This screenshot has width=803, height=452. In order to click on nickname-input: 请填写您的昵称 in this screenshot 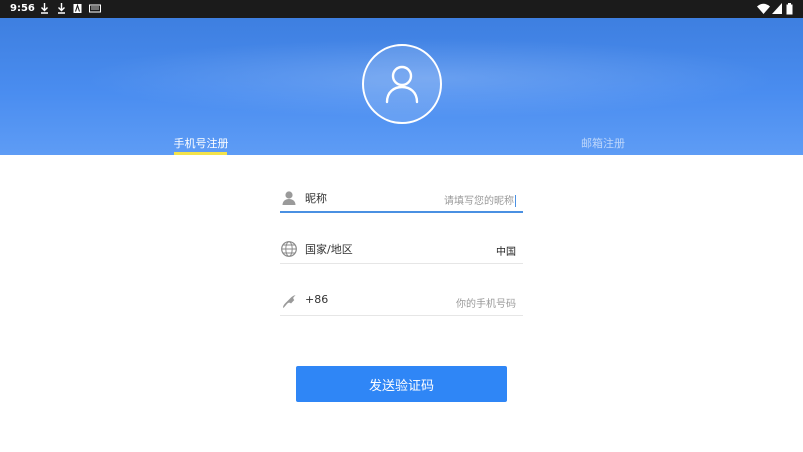, I will do `click(480, 199)`.